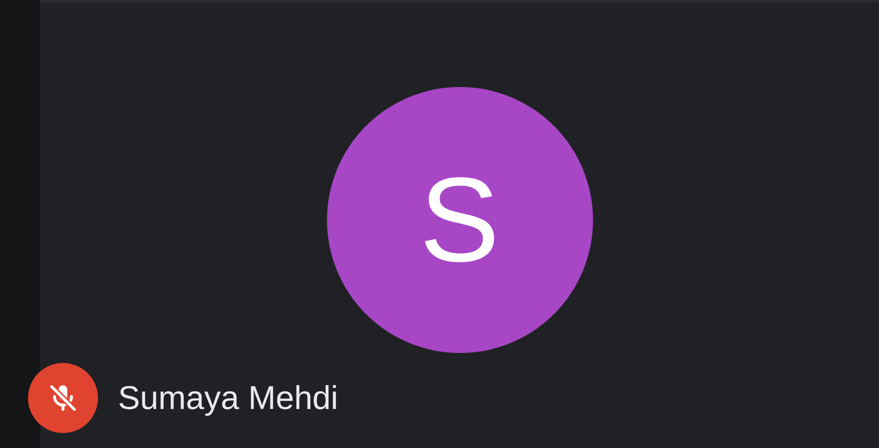  I want to click on participant-name: Sumaya Mehdi, so click(228, 398).